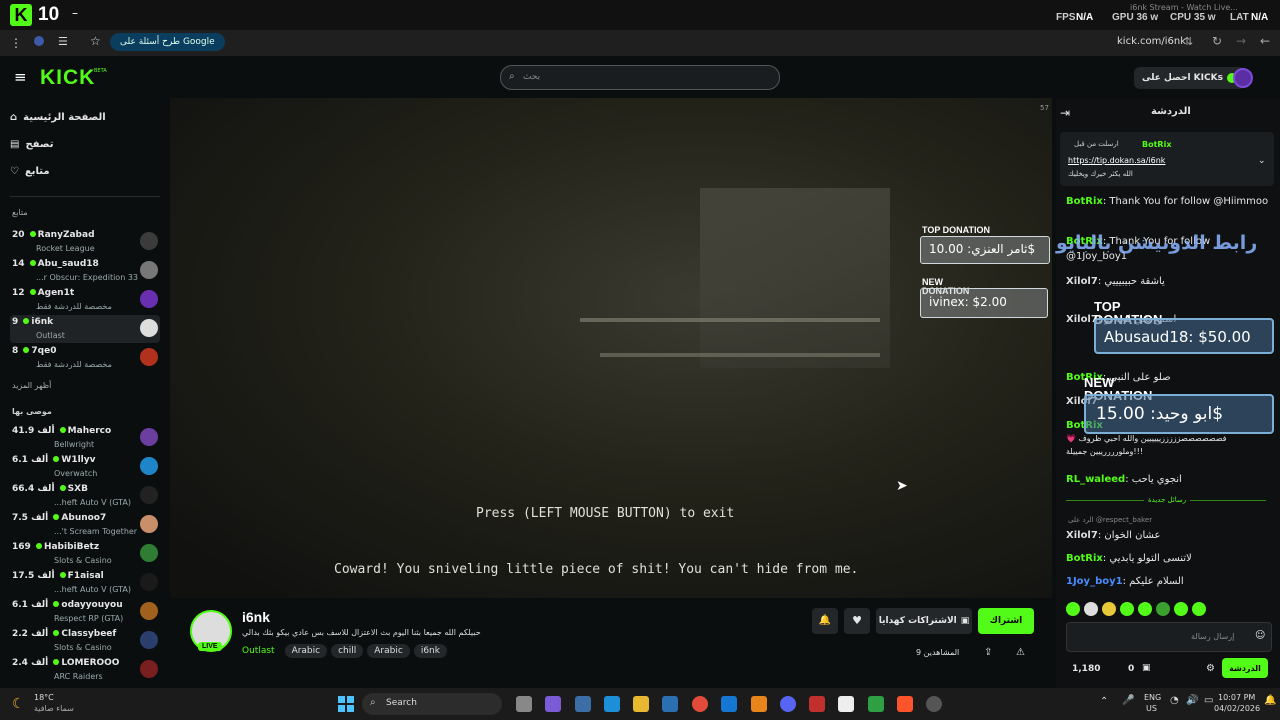 This screenshot has width=1280, height=720. What do you see at coordinates (85, 583) in the screenshot?
I see `channel-item: 17.5 ألف F1aisal ...heft Auto V (GTA)` at bounding box center [85, 583].